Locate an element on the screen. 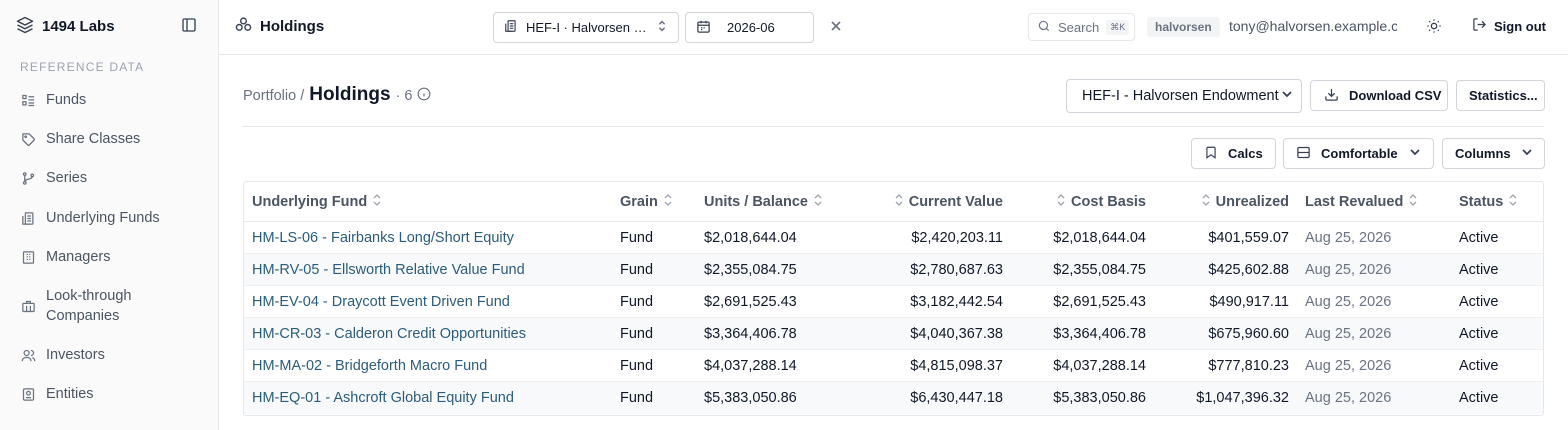 The image size is (1568, 430). column-header-label: Underlying Fund is located at coordinates (310, 201).